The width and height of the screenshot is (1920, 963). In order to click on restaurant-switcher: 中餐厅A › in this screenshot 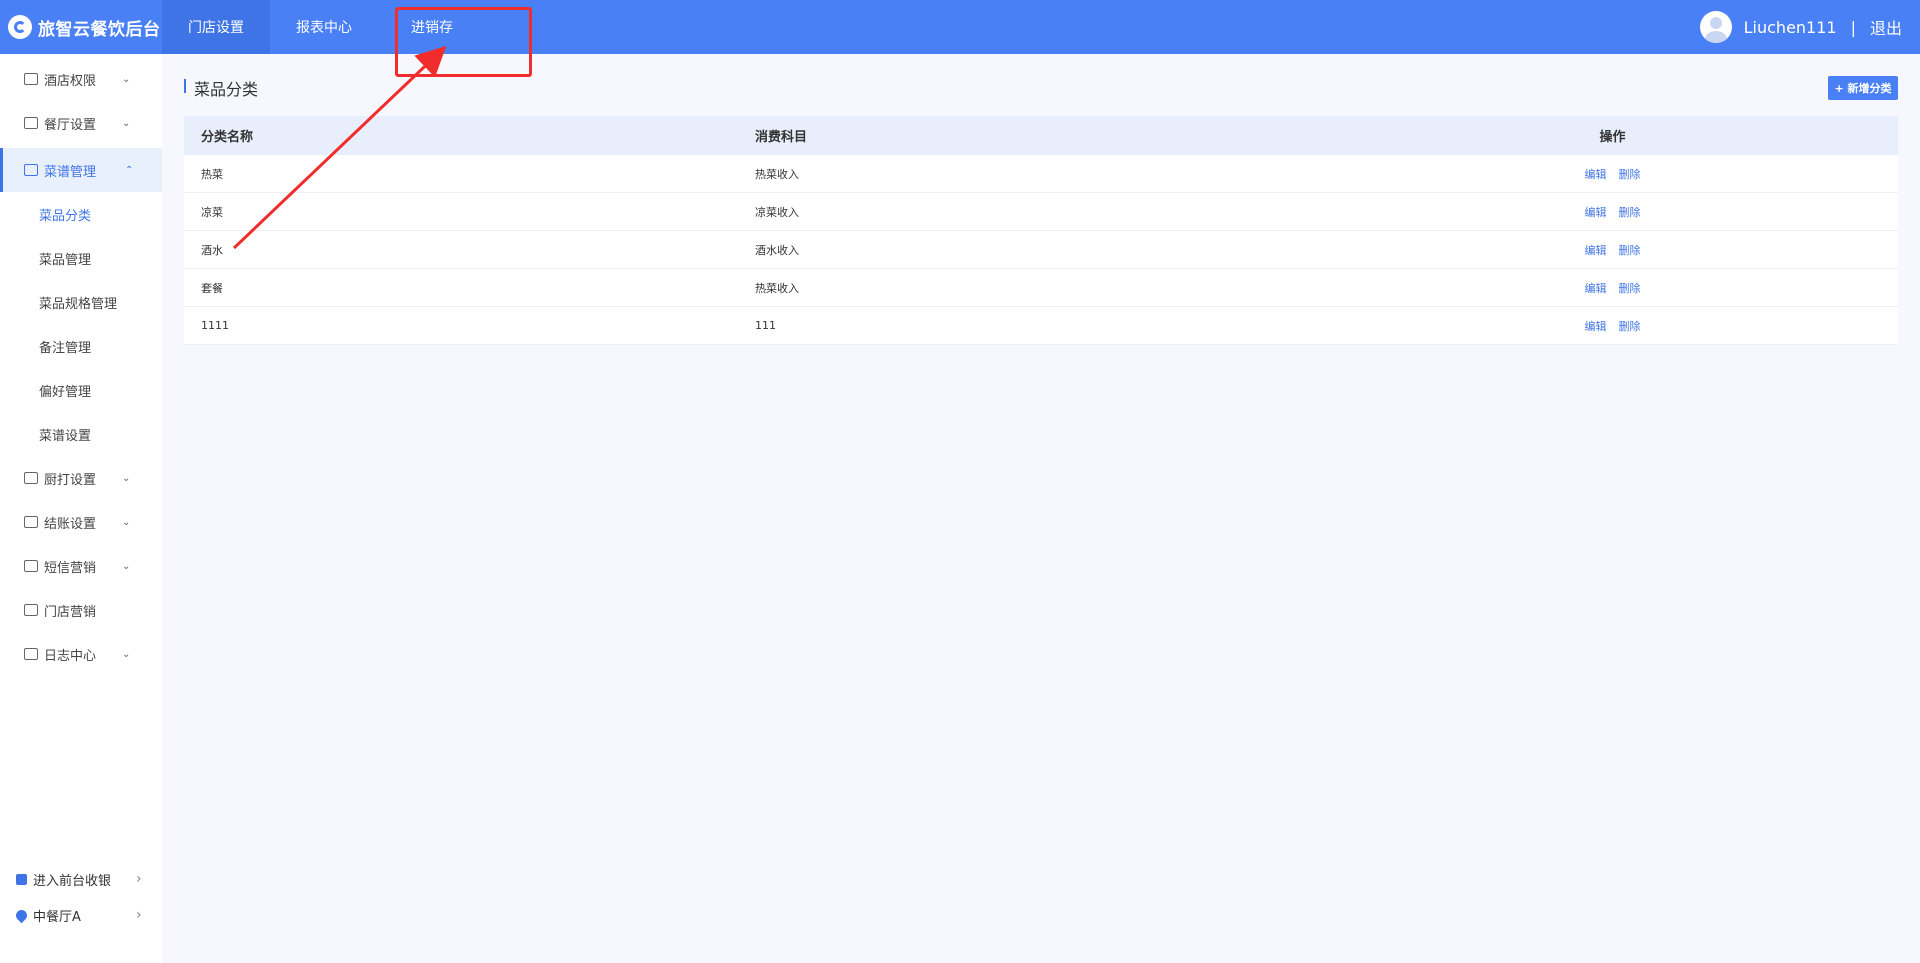, I will do `click(81, 915)`.